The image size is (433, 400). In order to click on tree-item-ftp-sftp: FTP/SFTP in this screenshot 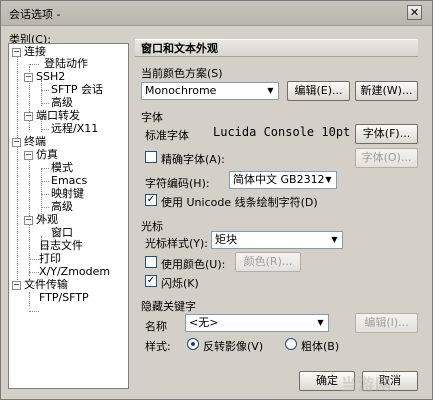, I will do `click(64, 298)`.